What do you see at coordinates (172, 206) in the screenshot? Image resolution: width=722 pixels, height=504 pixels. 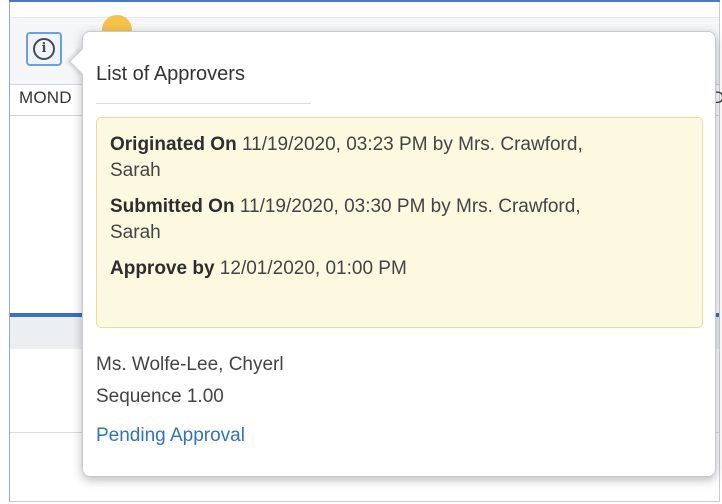 I see `submitted-label: Submitted On` at bounding box center [172, 206].